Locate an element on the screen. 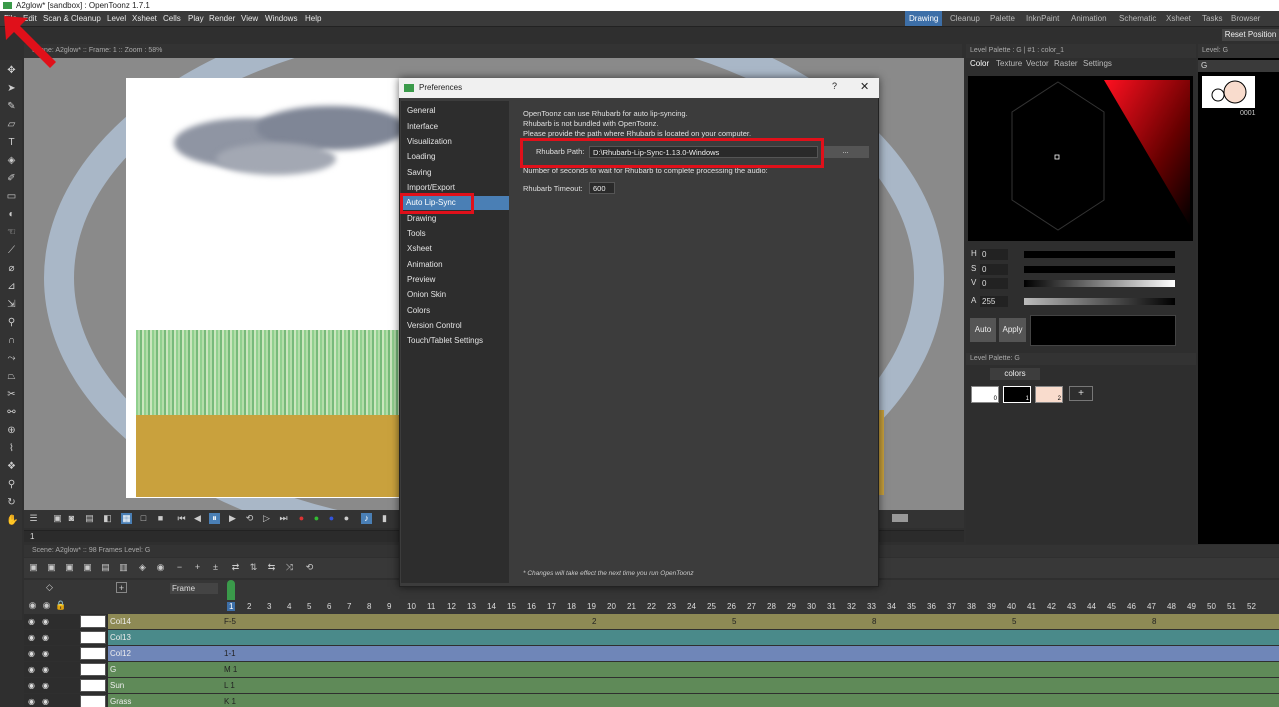 The image size is (1279, 707). category-colors: Colors is located at coordinates (455, 311).